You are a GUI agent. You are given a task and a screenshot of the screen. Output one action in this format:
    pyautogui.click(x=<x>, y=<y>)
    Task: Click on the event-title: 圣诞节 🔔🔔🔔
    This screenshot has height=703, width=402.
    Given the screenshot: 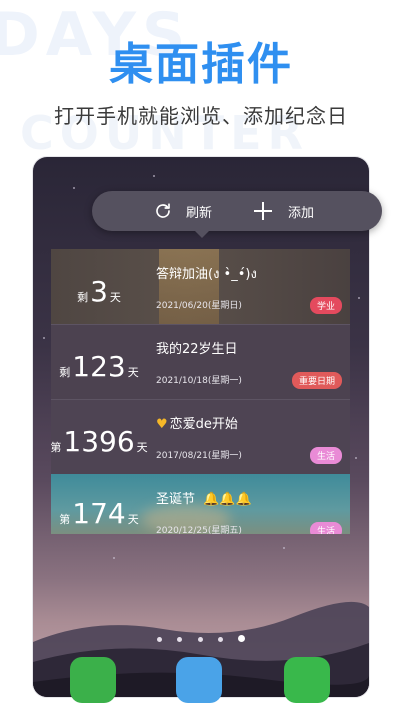 What is the action you would take?
    pyautogui.click(x=204, y=497)
    